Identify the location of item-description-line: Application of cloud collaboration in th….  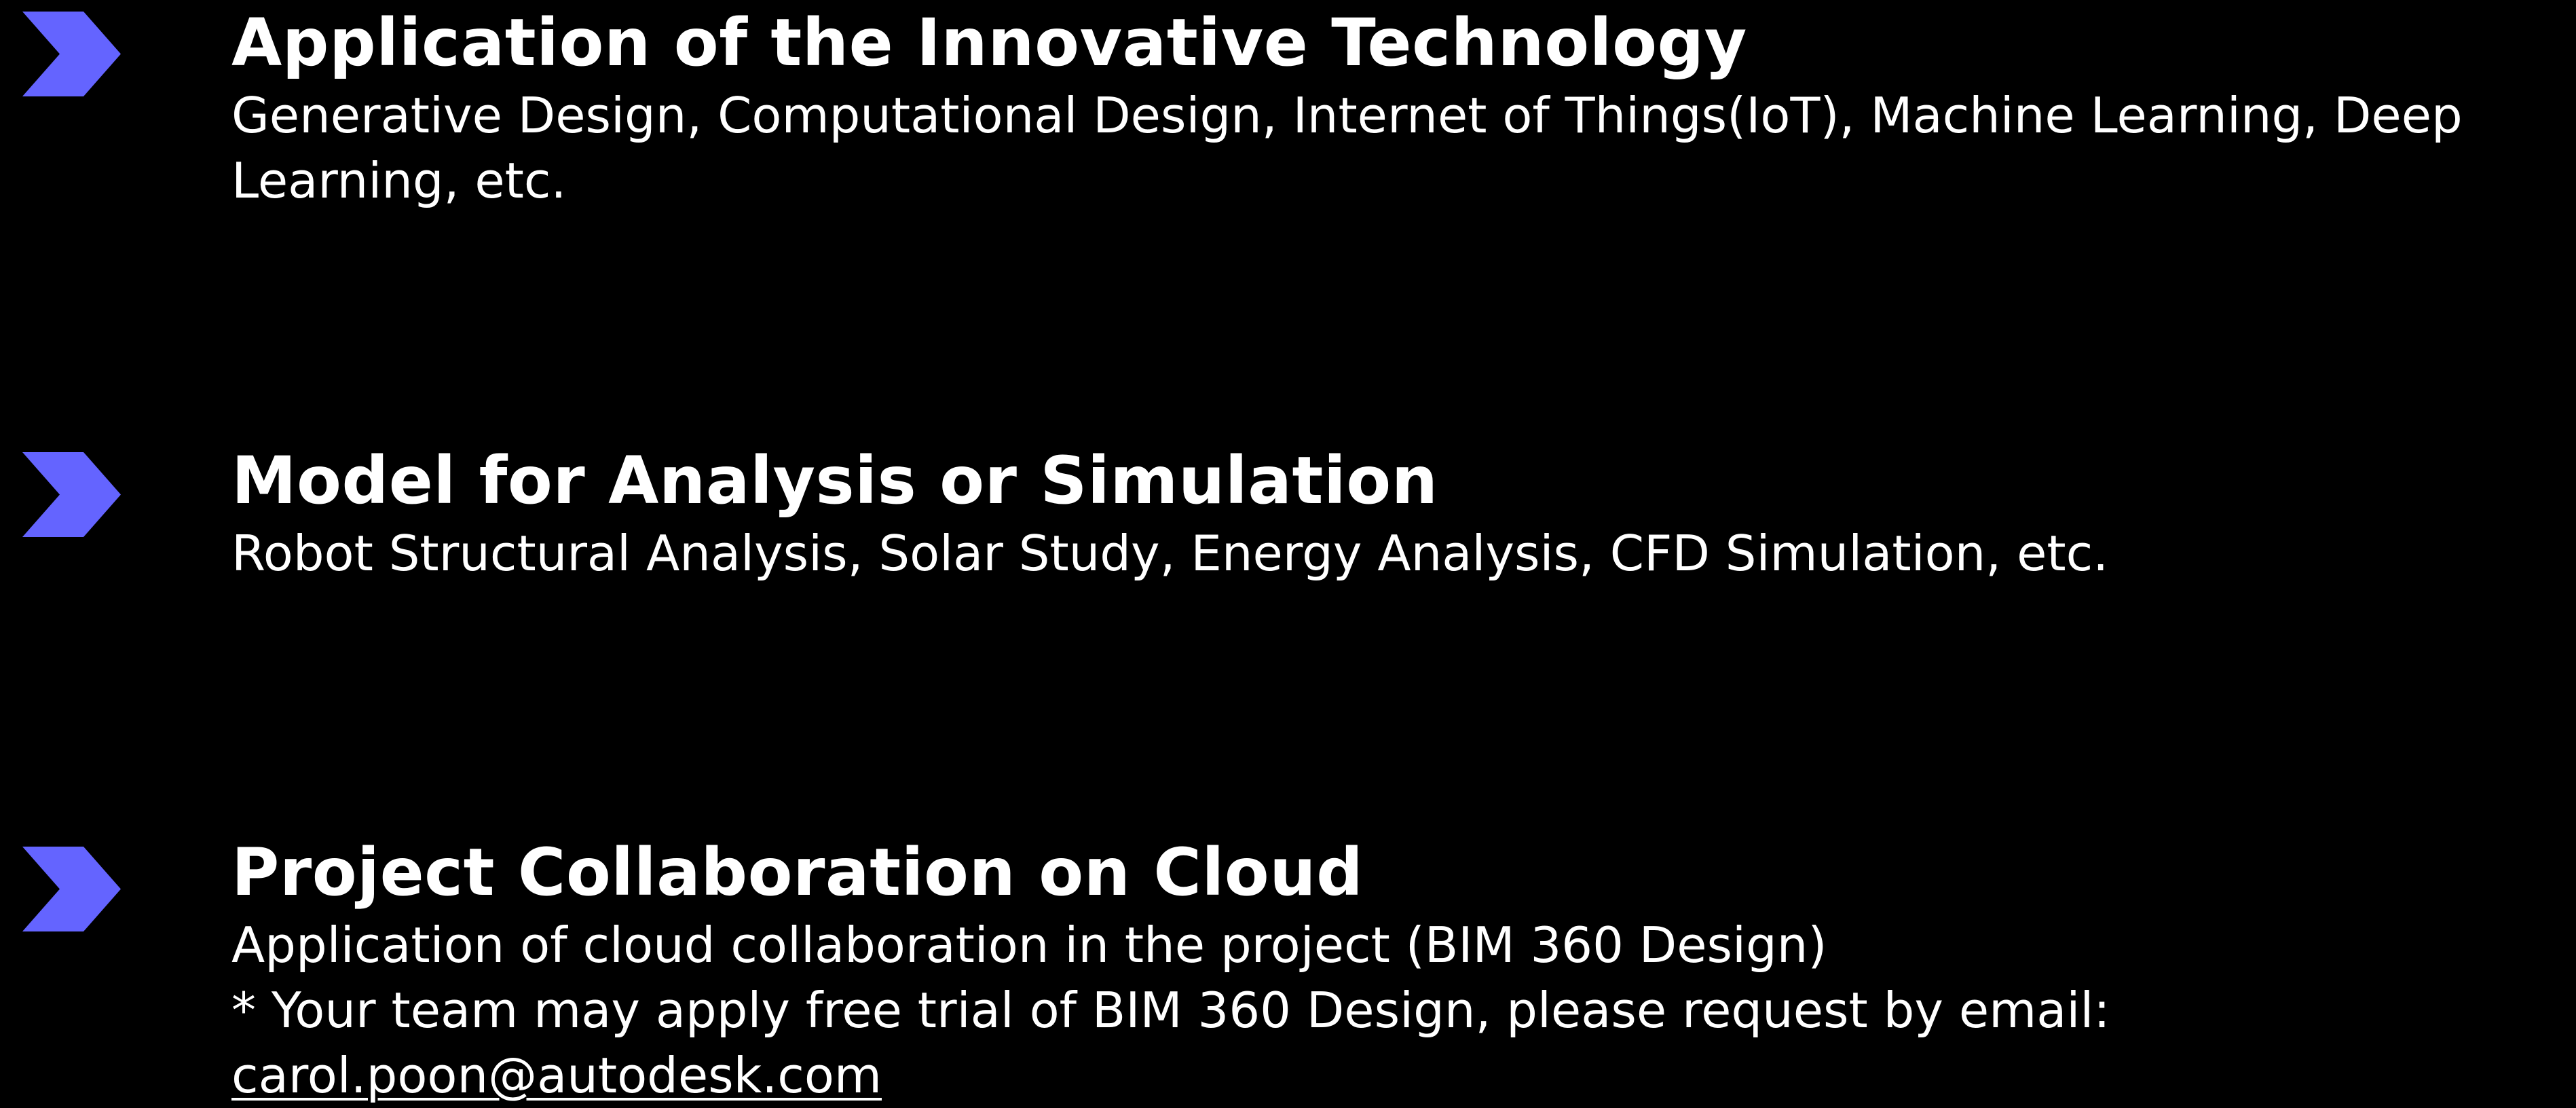
(1029, 945).